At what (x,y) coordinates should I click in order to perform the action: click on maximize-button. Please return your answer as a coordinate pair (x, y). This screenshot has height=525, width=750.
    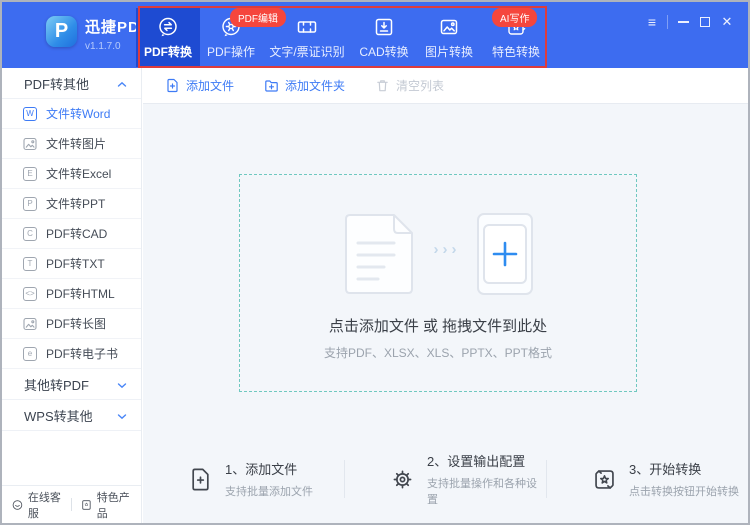
    Looking at the image, I should click on (705, 22).